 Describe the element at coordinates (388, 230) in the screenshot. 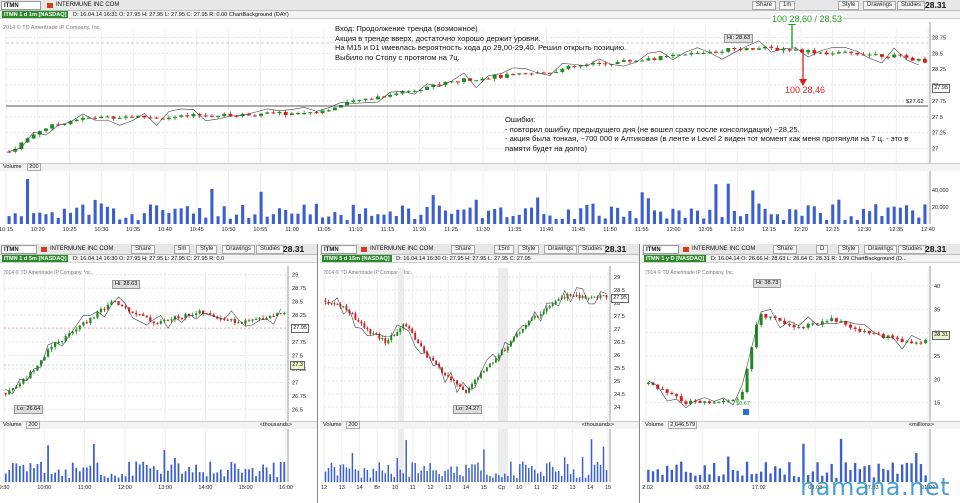

I see `x-tick-label: 11:15` at that location.